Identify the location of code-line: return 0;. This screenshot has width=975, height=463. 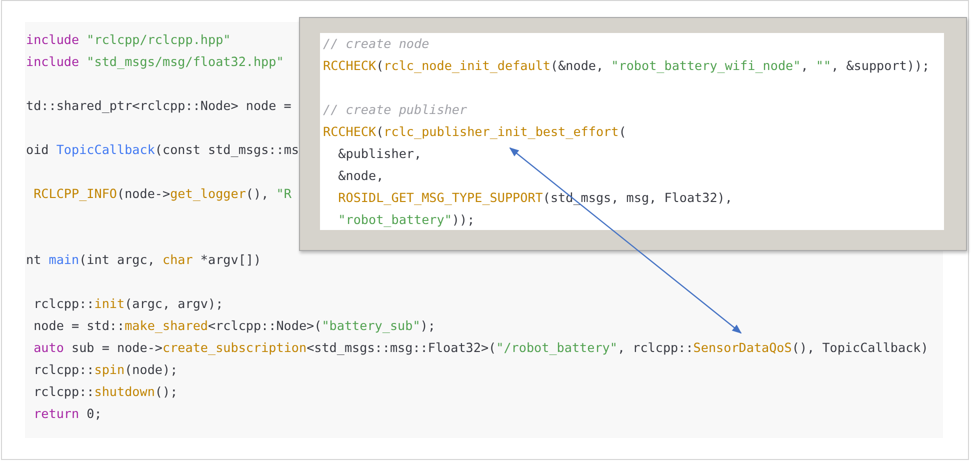
(67, 414).